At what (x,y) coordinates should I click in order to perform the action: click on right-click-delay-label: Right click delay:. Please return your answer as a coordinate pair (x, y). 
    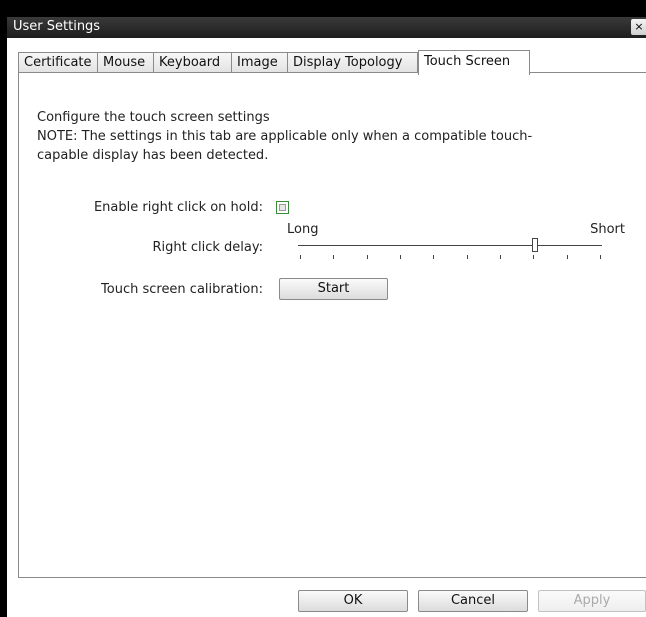
    Looking at the image, I should click on (208, 247).